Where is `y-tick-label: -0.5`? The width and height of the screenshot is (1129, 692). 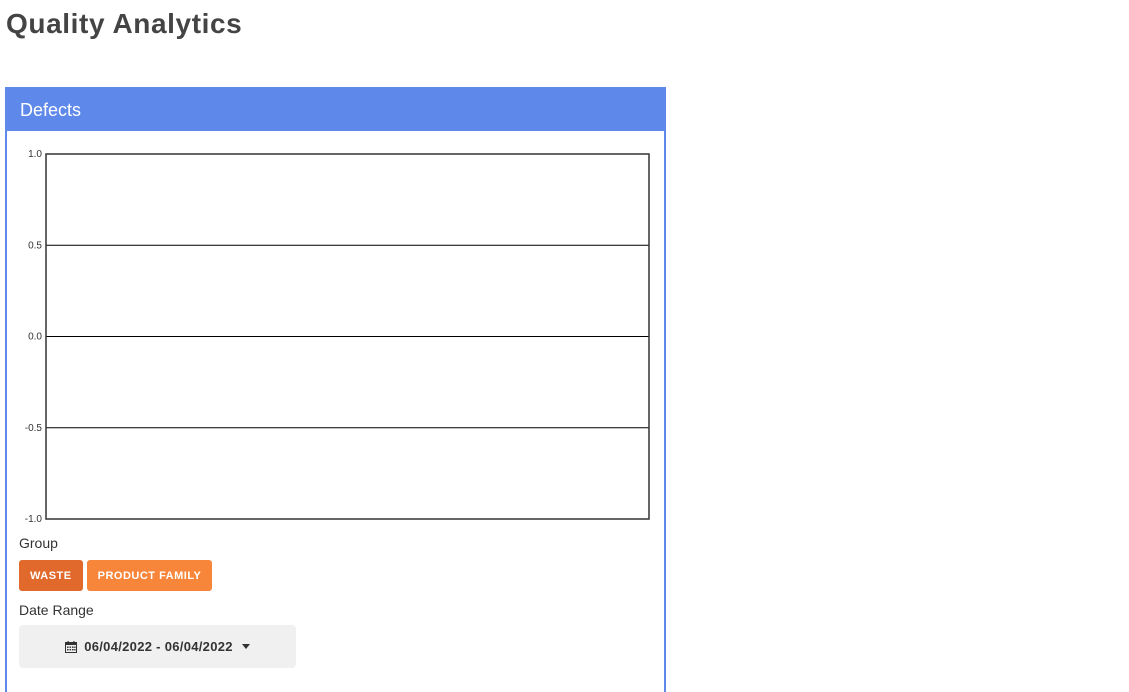
y-tick-label: -0.5 is located at coordinates (34, 428).